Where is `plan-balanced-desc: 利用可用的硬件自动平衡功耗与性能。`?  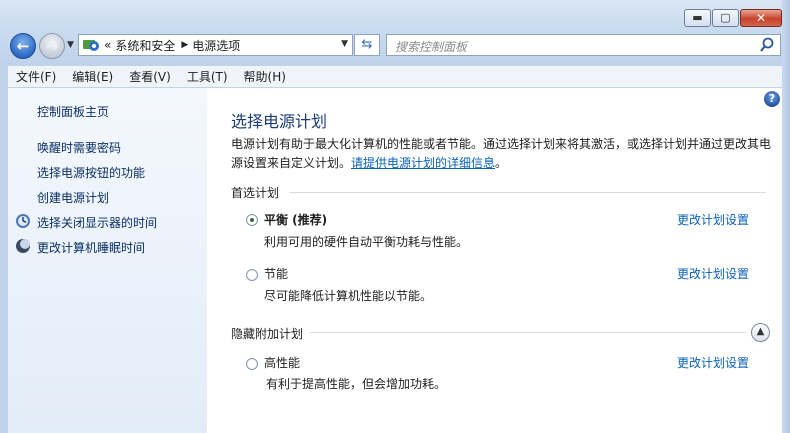 plan-balanced-desc: 利用可用的硬件自动平衡功耗与性能。 is located at coordinates (366, 242).